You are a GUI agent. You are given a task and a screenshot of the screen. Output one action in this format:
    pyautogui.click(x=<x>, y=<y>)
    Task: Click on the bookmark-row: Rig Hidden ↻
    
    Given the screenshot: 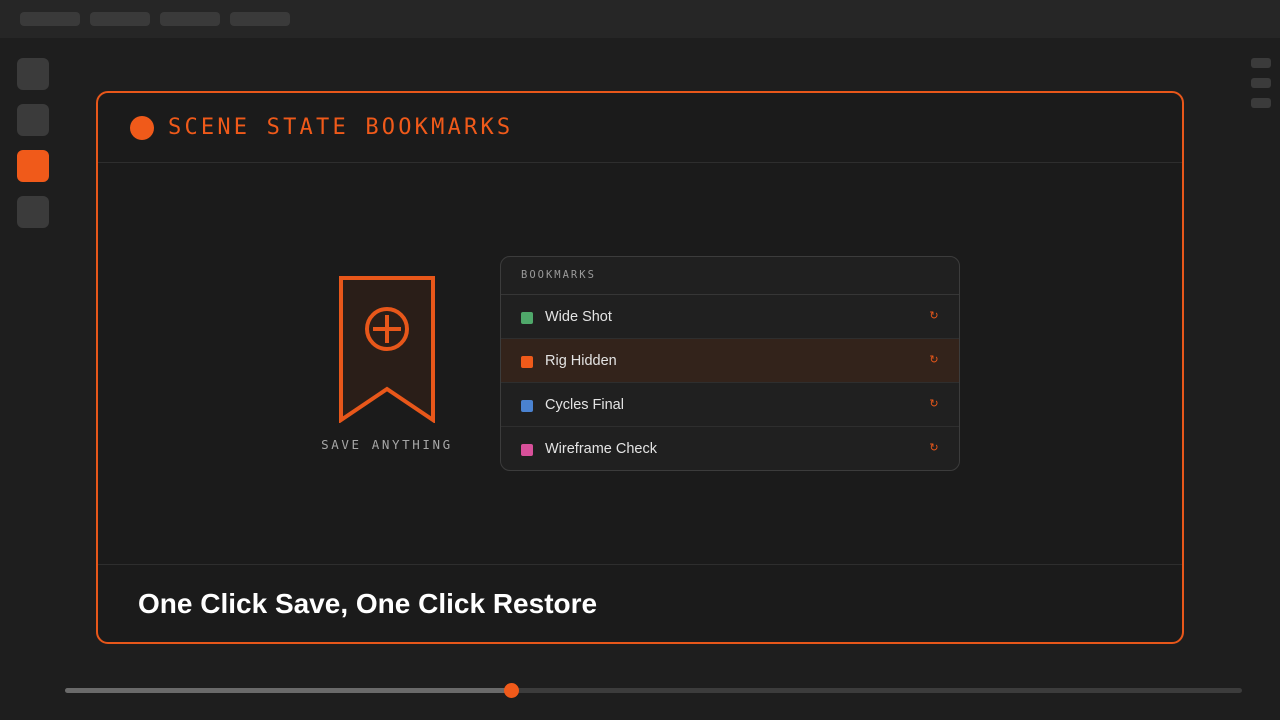 What is the action you would take?
    pyautogui.click(x=730, y=361)
    